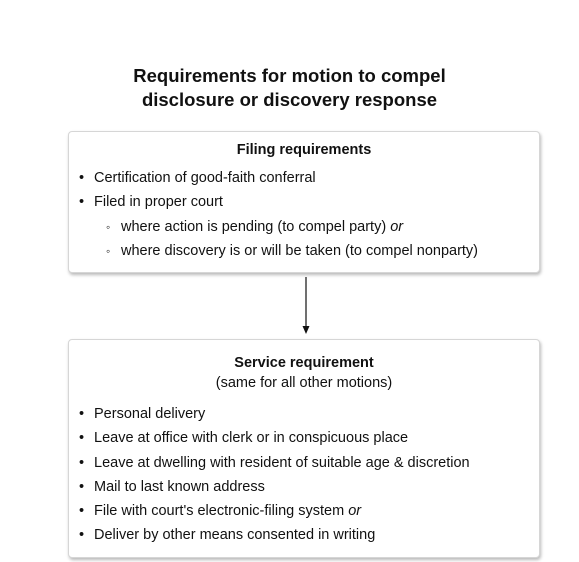 This screenshot has height=562, width=579. I want to click on filing-item: Certification of good-faith conferral, so click(273, 178).